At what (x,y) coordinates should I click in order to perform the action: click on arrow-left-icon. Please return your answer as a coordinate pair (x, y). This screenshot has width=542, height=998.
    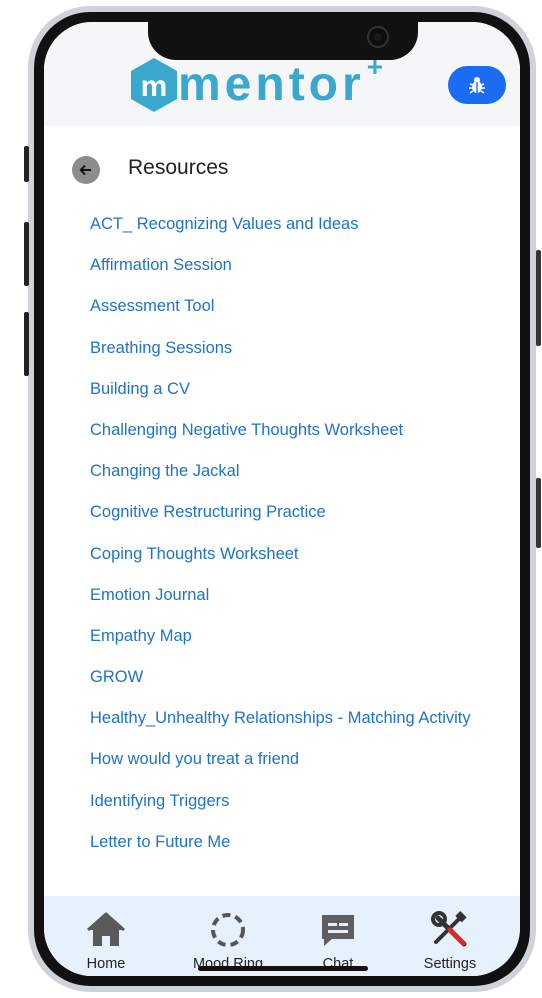
    Looking at the image, I should click on (85, 170).